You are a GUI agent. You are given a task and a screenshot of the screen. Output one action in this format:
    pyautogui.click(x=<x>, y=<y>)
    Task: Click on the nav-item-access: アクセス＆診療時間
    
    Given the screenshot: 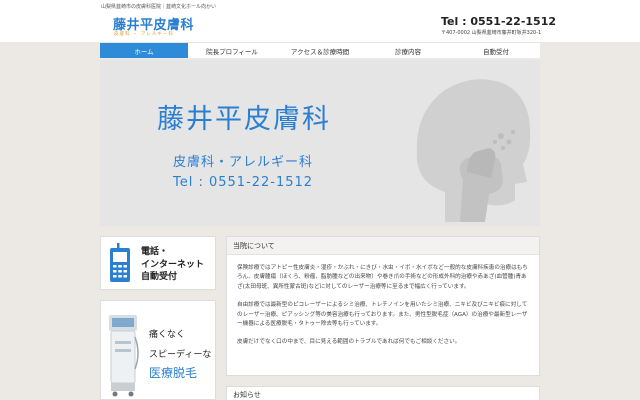 What is the action you would take?
    pyautogui.click(x=320, y=50)
    